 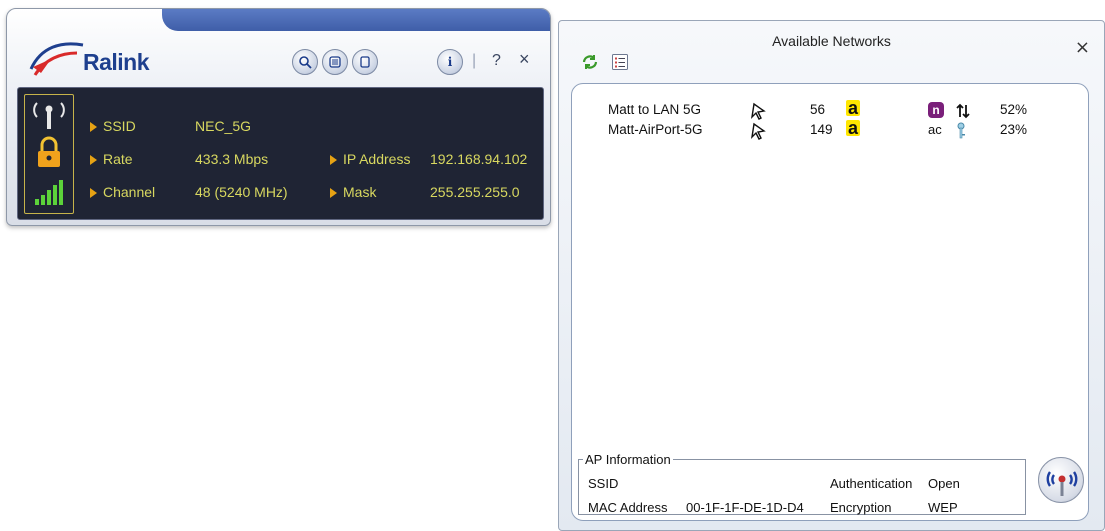 I want to click on rate-label: Rate, so click(x=118, y=159).